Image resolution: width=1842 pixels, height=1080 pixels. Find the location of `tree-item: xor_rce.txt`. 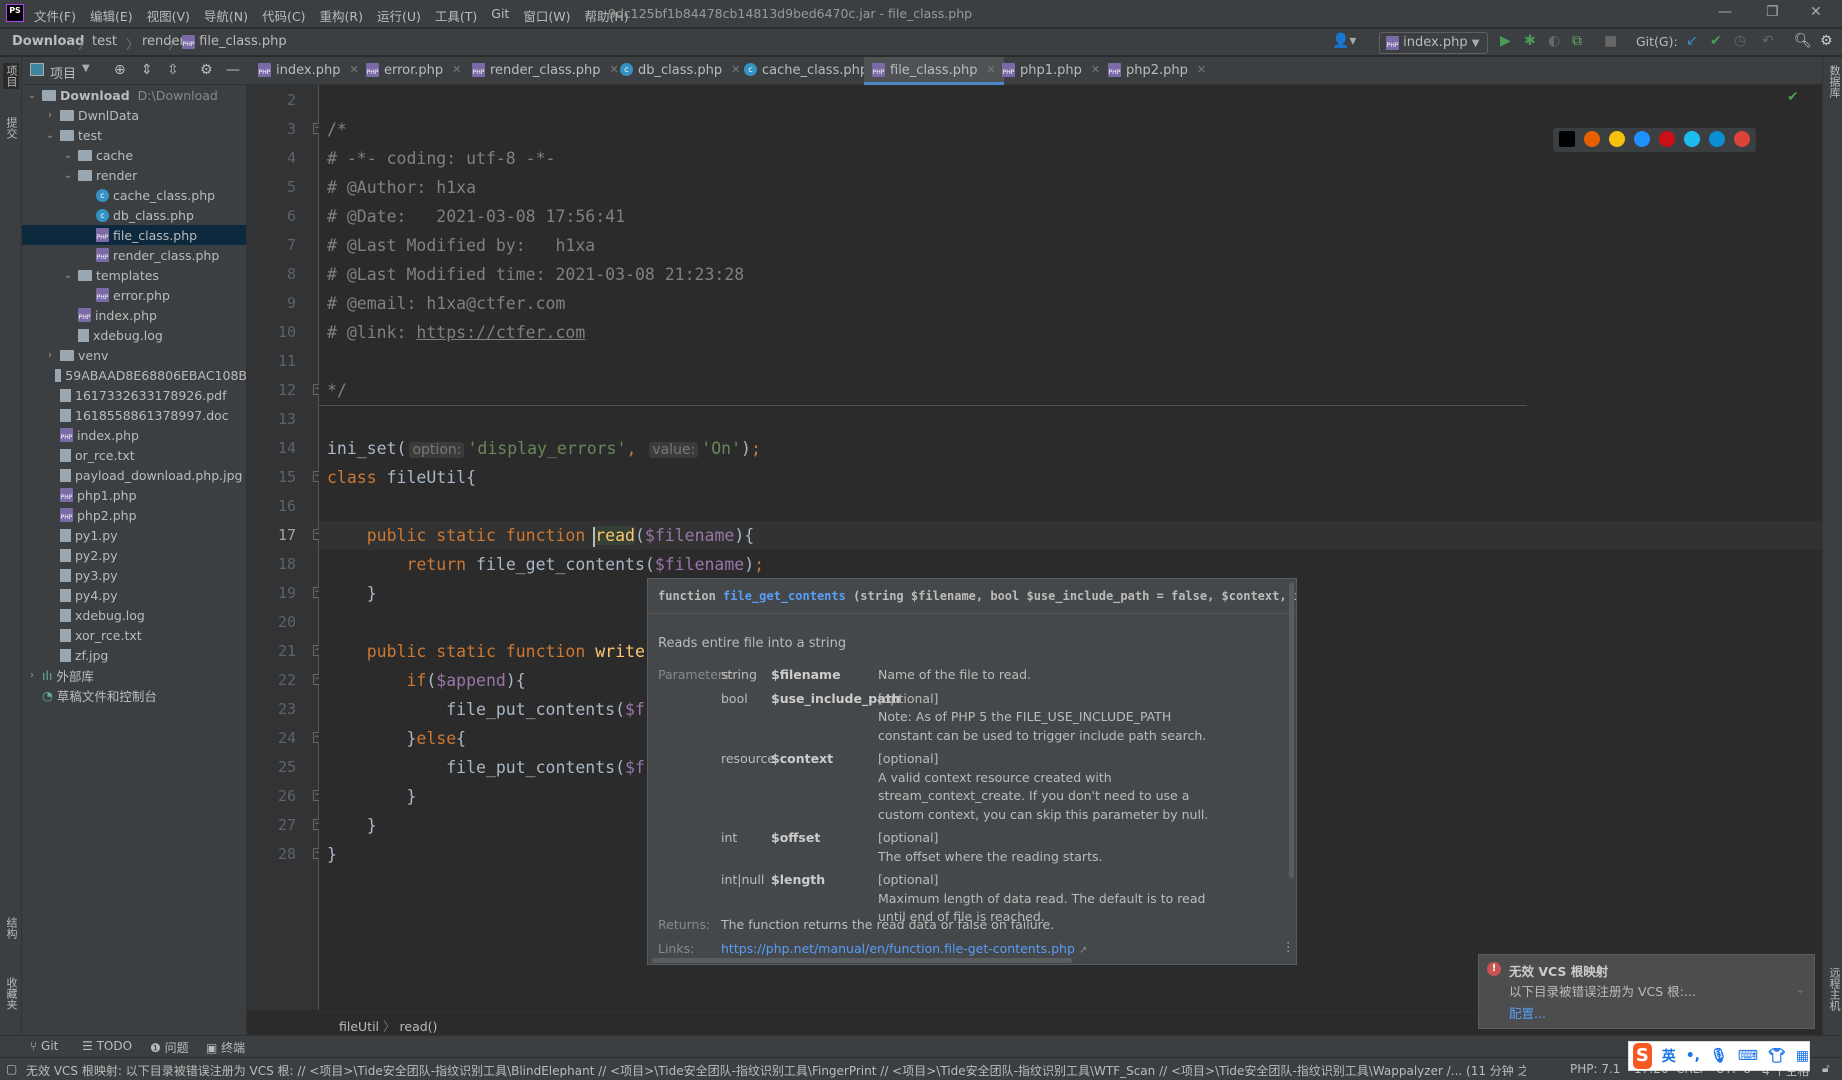

tree-item: xor_rce.txt is located at coordinates (134, 635).